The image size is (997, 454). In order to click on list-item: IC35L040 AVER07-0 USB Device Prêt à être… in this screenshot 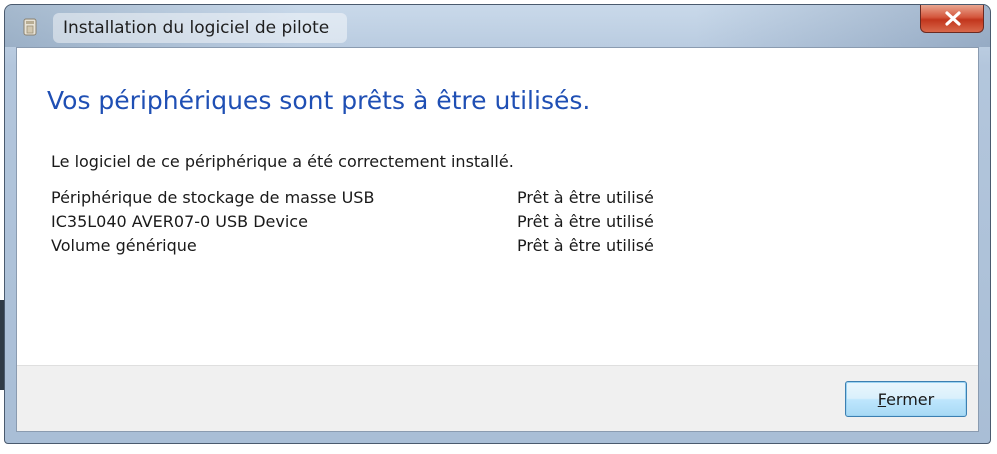, I will do `click(401, 224)`.